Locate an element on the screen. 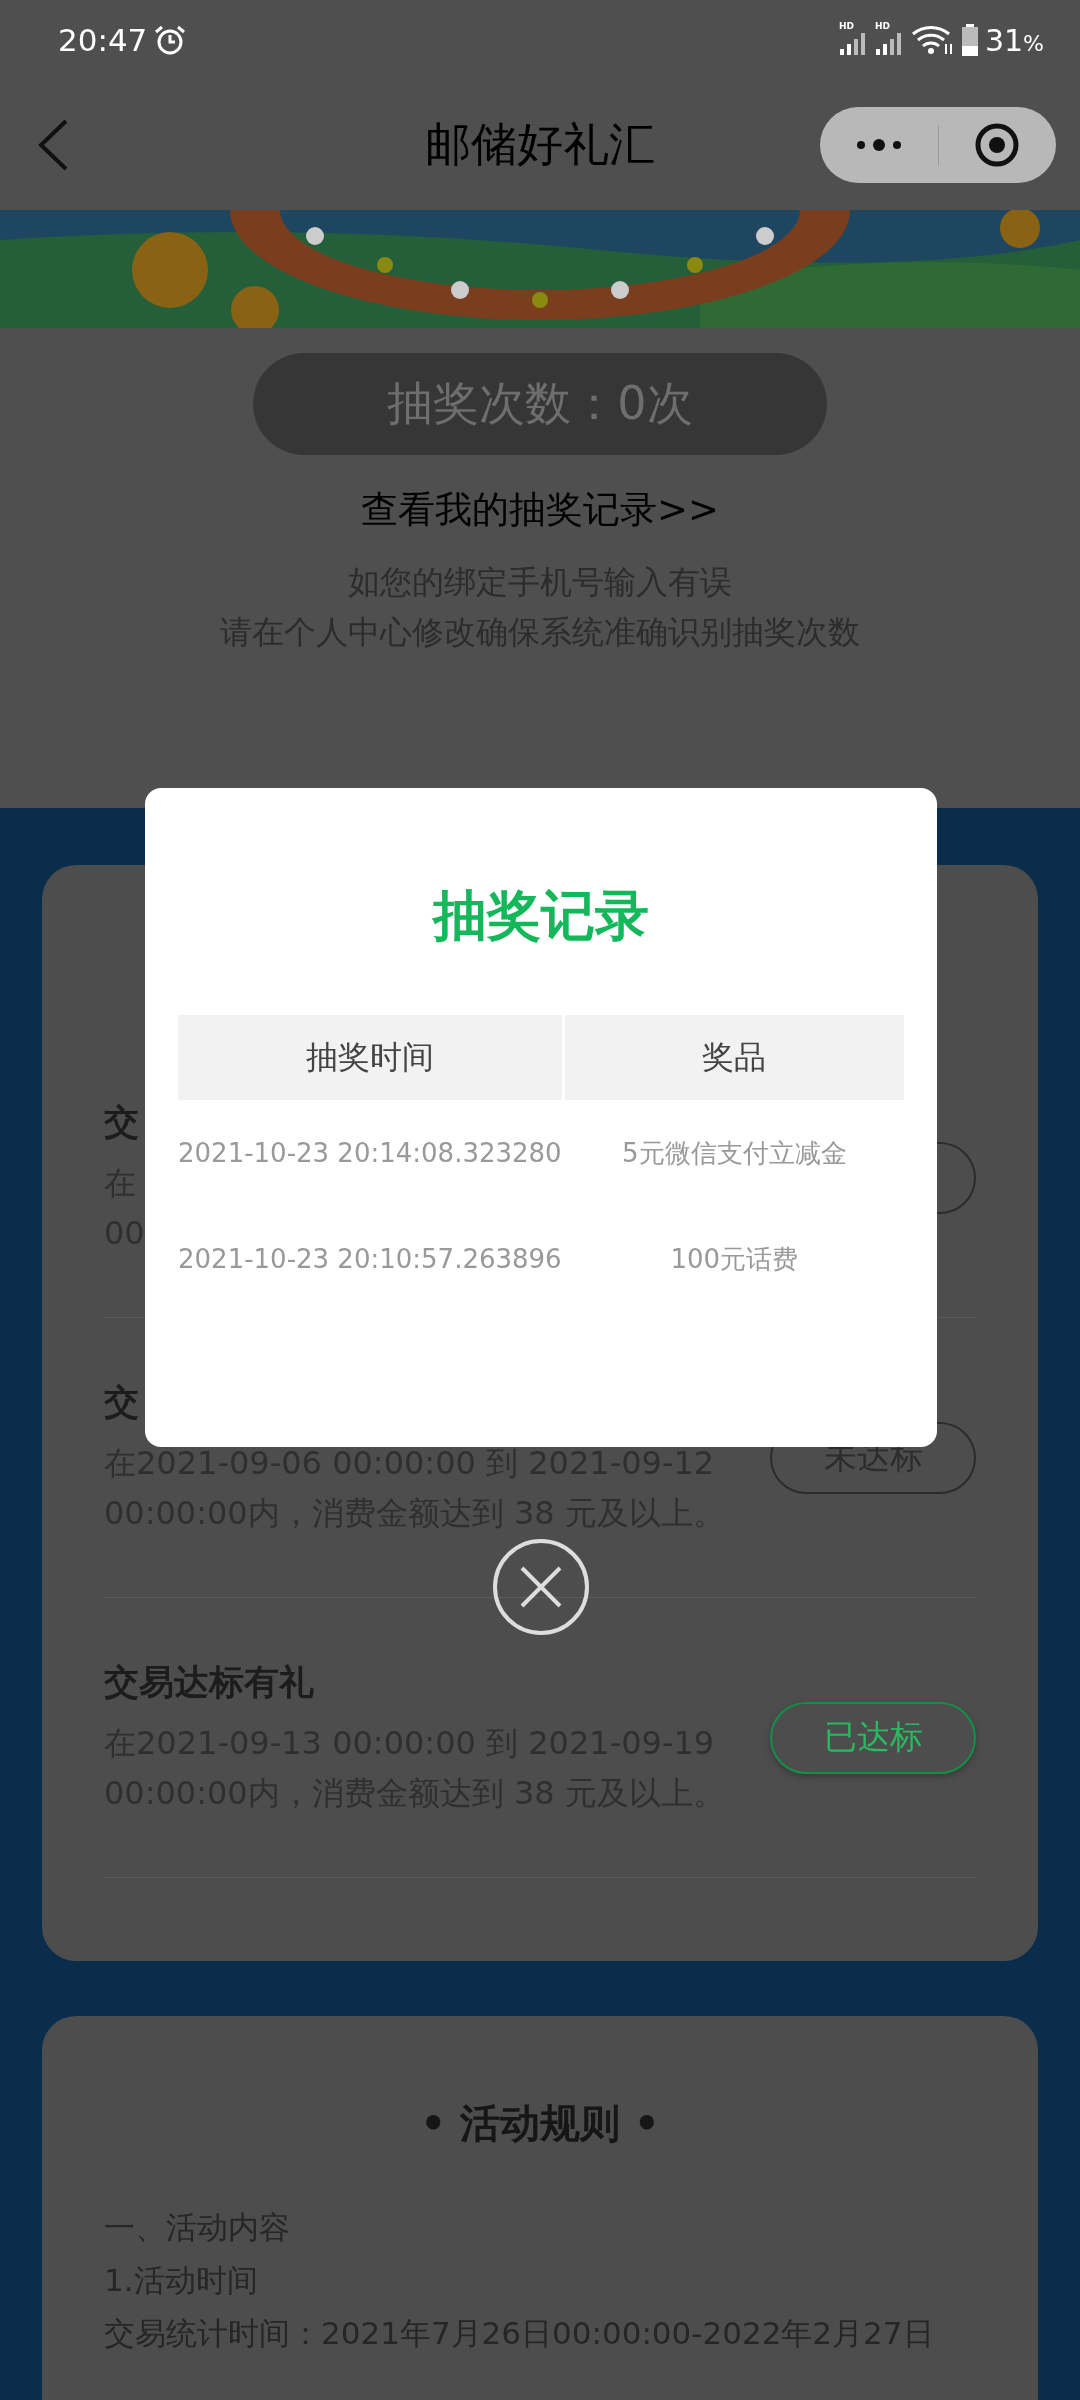  close-icon is located at coordinates (541, 1587).